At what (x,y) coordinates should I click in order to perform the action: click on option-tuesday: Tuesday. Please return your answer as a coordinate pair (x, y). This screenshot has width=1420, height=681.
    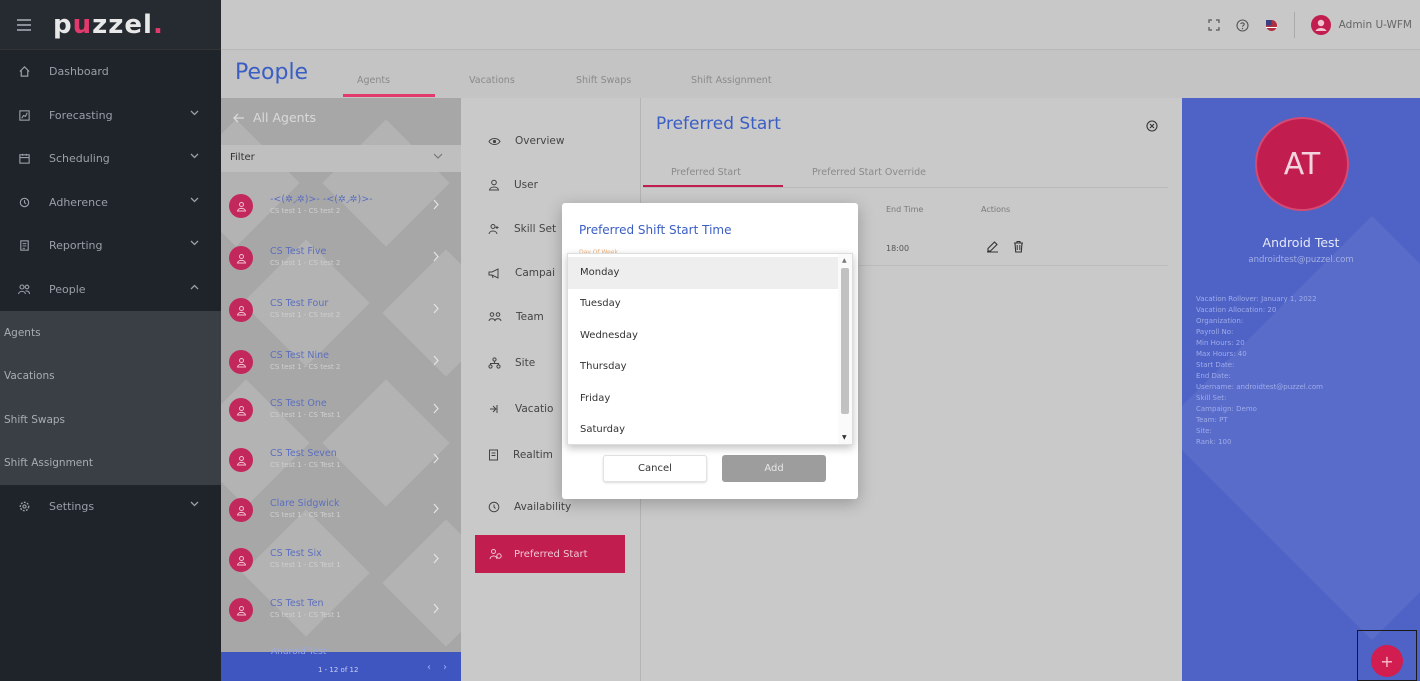
    Looking at the image, I should click on (704, 304).